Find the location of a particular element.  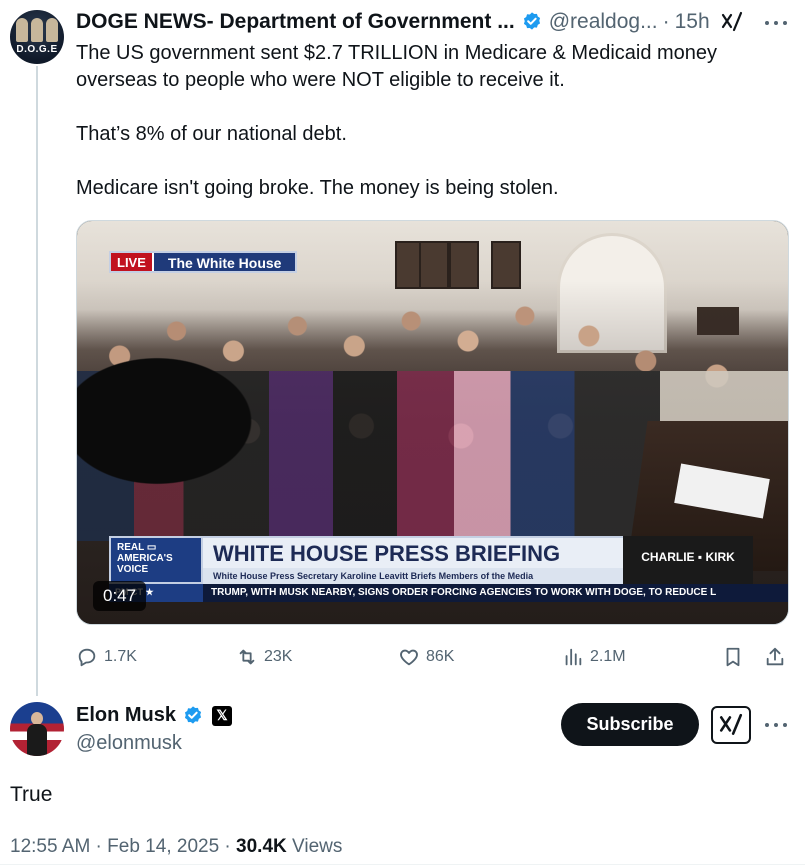

reply-icon is located at coordinates (87, 657).